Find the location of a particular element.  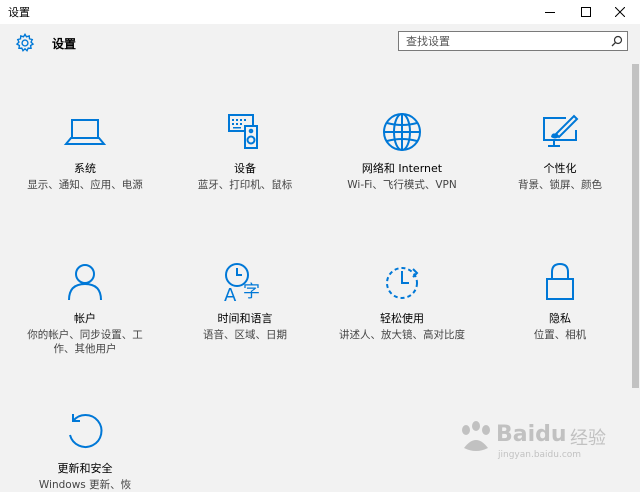

tile-network: 网络和 Internet Wi-Fi、飞行模式、VPN is located at coordinates (402, 151).